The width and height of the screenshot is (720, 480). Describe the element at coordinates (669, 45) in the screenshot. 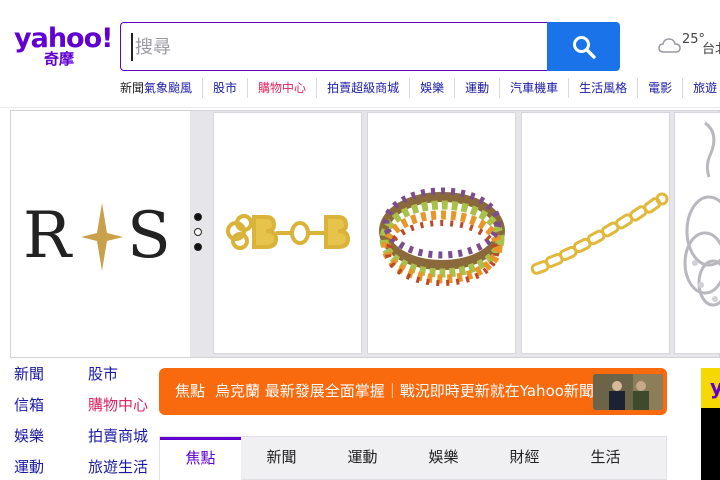

I see `cloud-icon` at that location.